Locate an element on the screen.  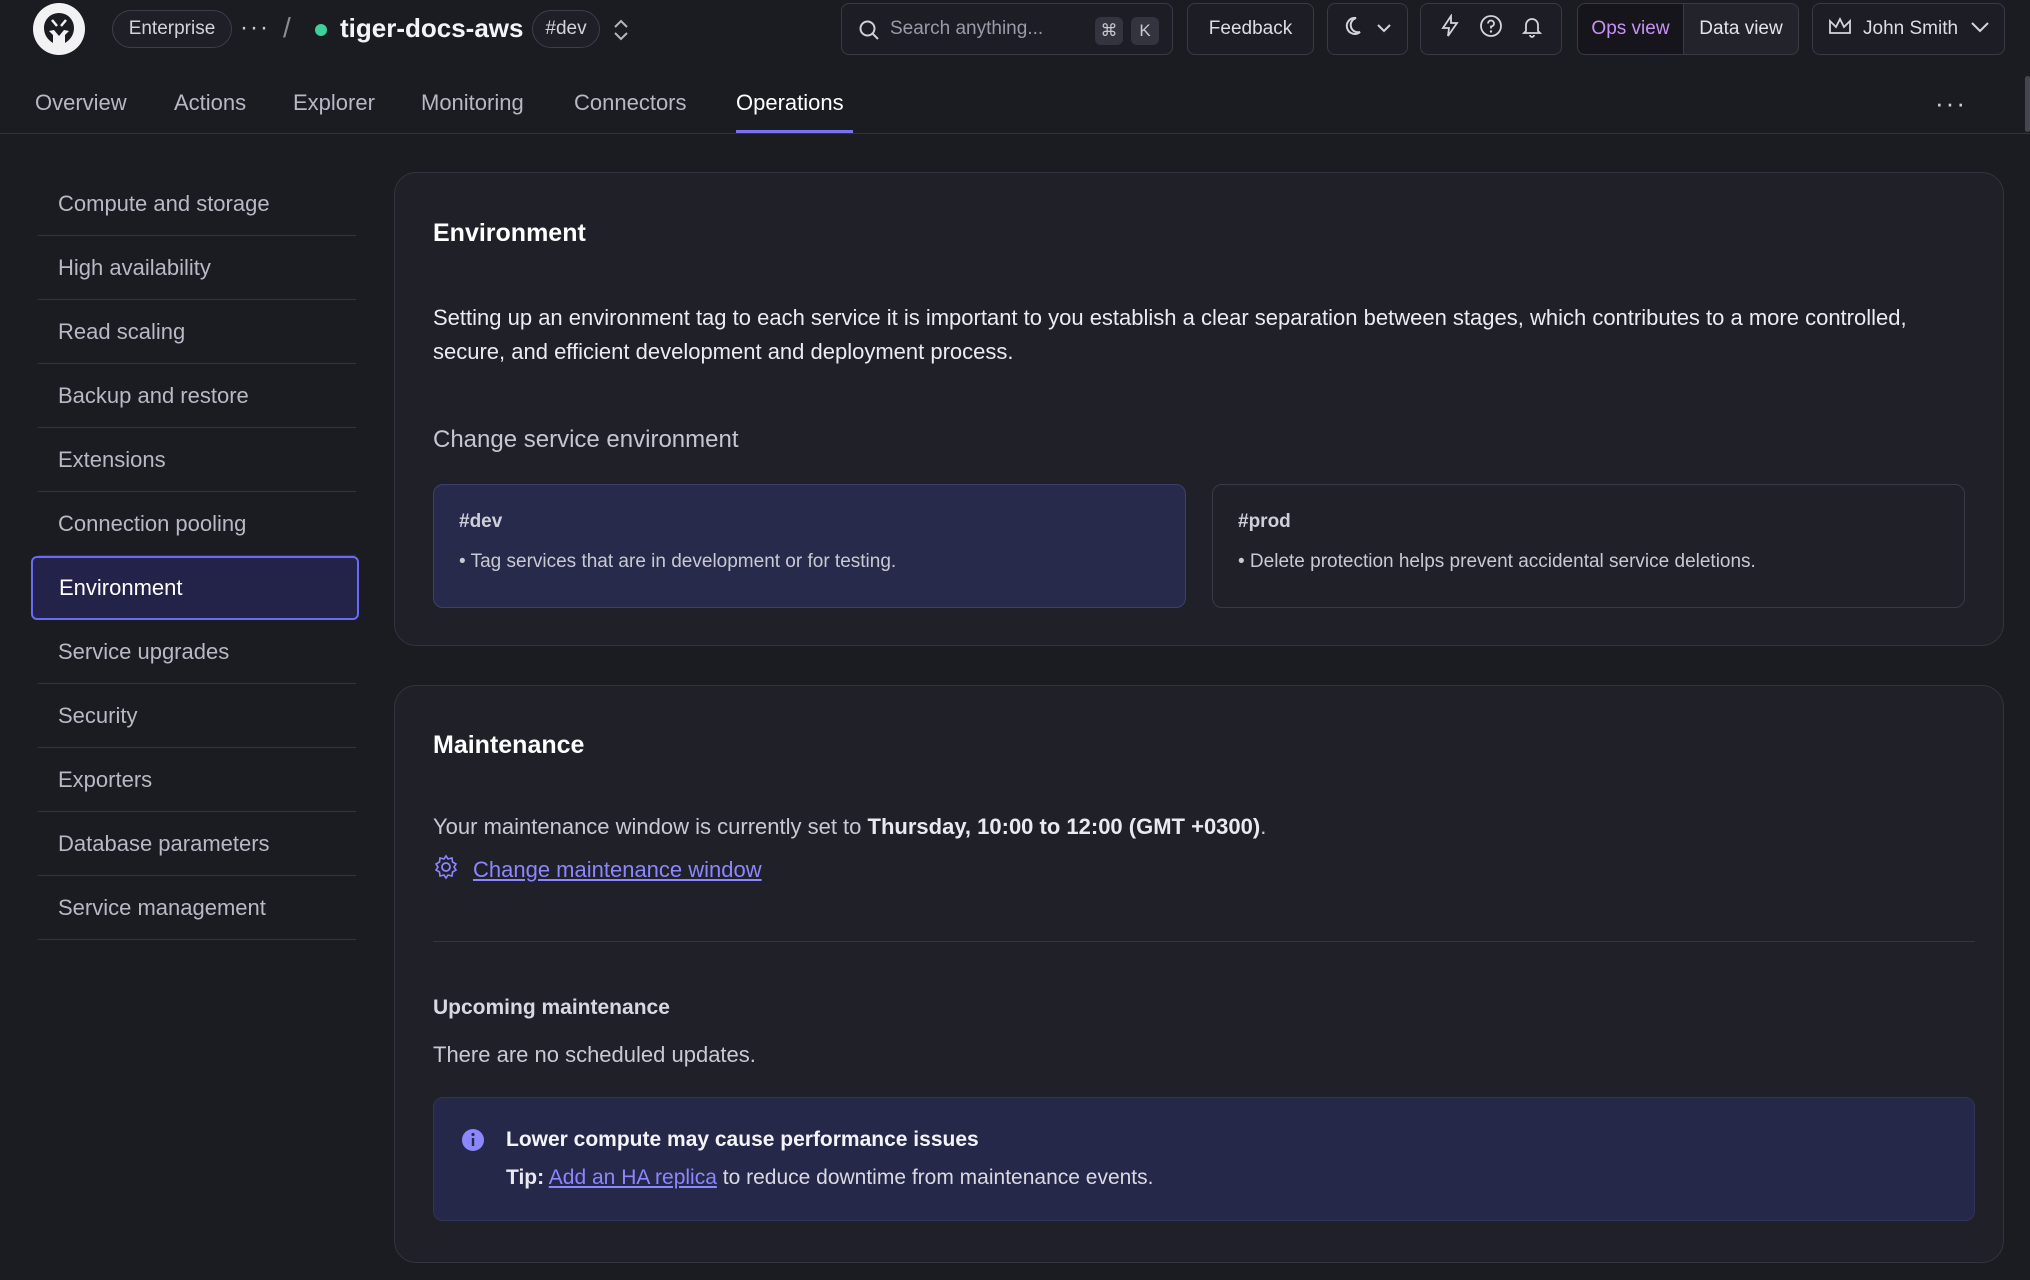
sidebar-item-read-scaling: Read scaling is located at coordinates (197, 332).